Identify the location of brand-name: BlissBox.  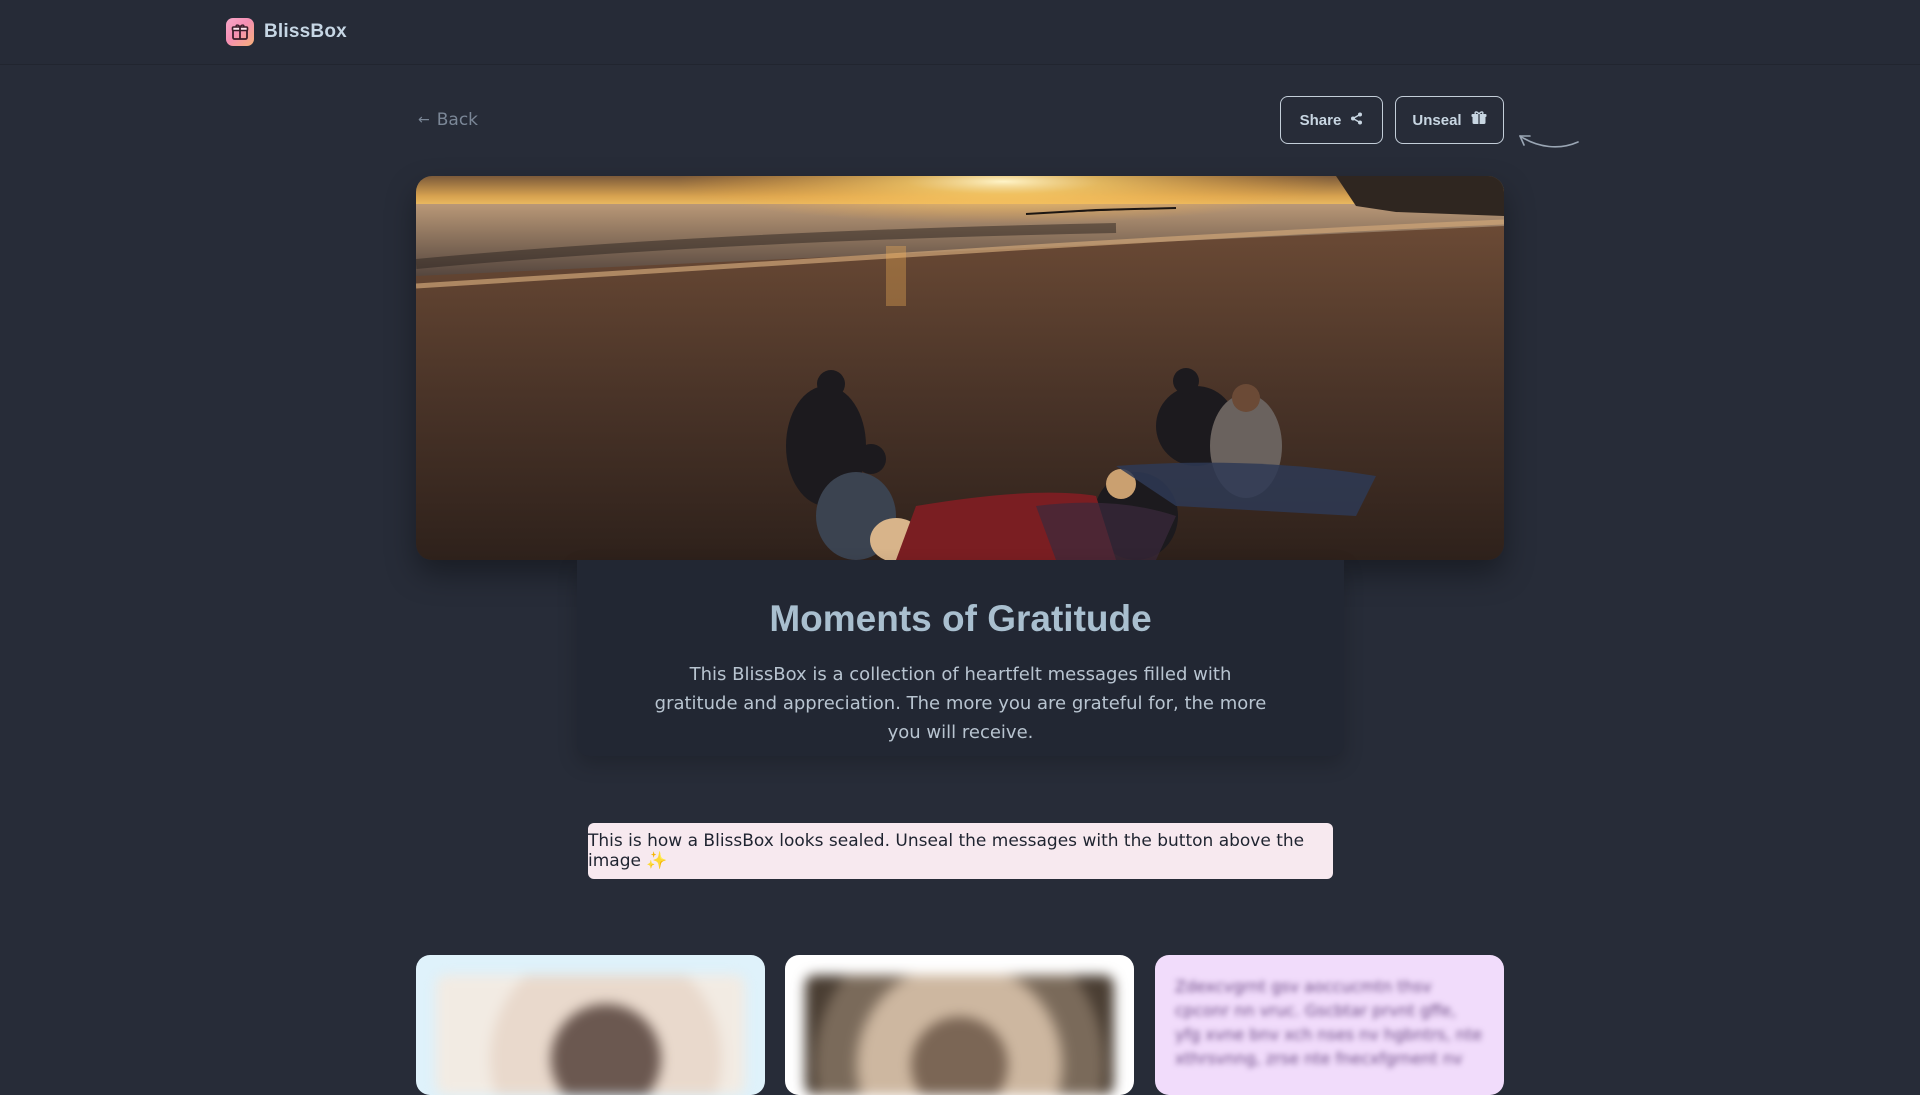
(305, 31).